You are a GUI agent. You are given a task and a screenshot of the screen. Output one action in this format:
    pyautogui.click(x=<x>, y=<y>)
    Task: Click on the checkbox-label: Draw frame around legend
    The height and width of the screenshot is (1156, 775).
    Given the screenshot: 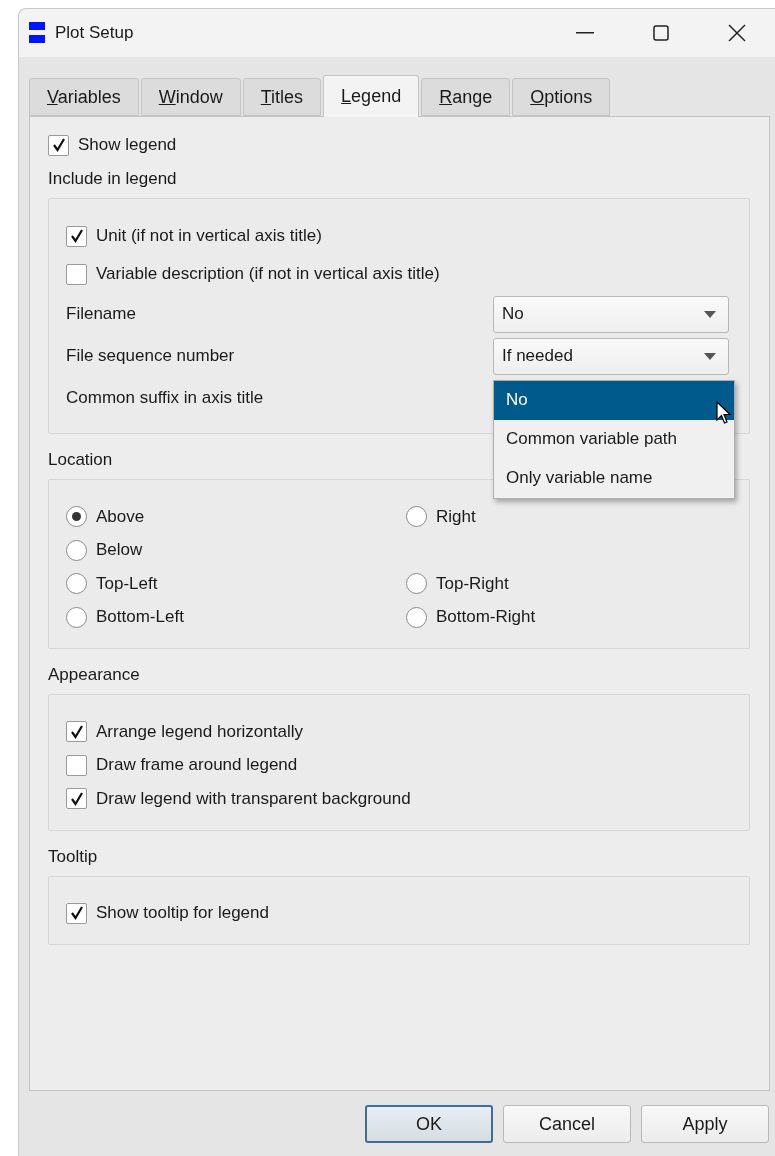 What is the action you would take?
    pyautogui.click(x=197, y=765)
    